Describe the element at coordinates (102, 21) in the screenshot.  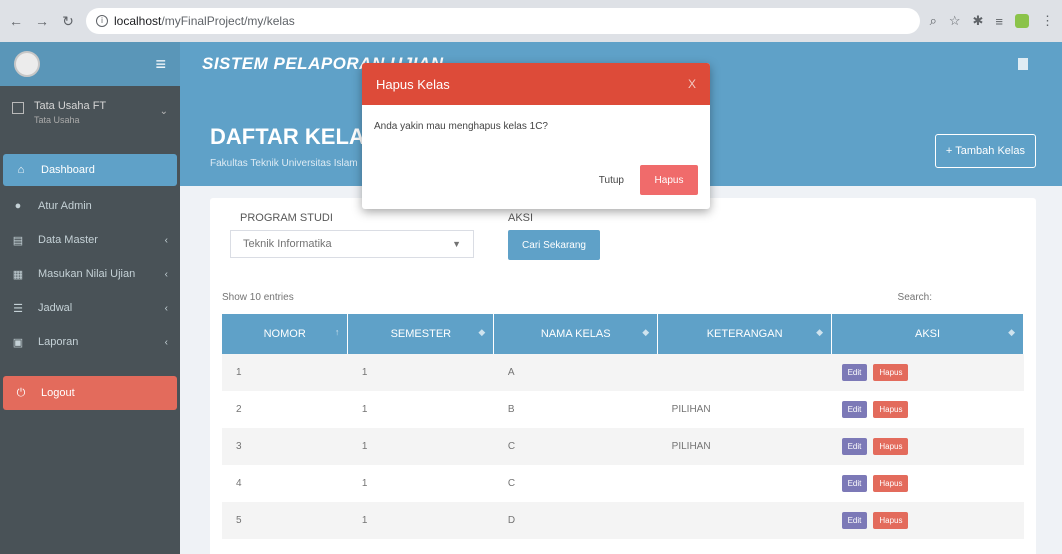
I see `info-icon: i` at that location.